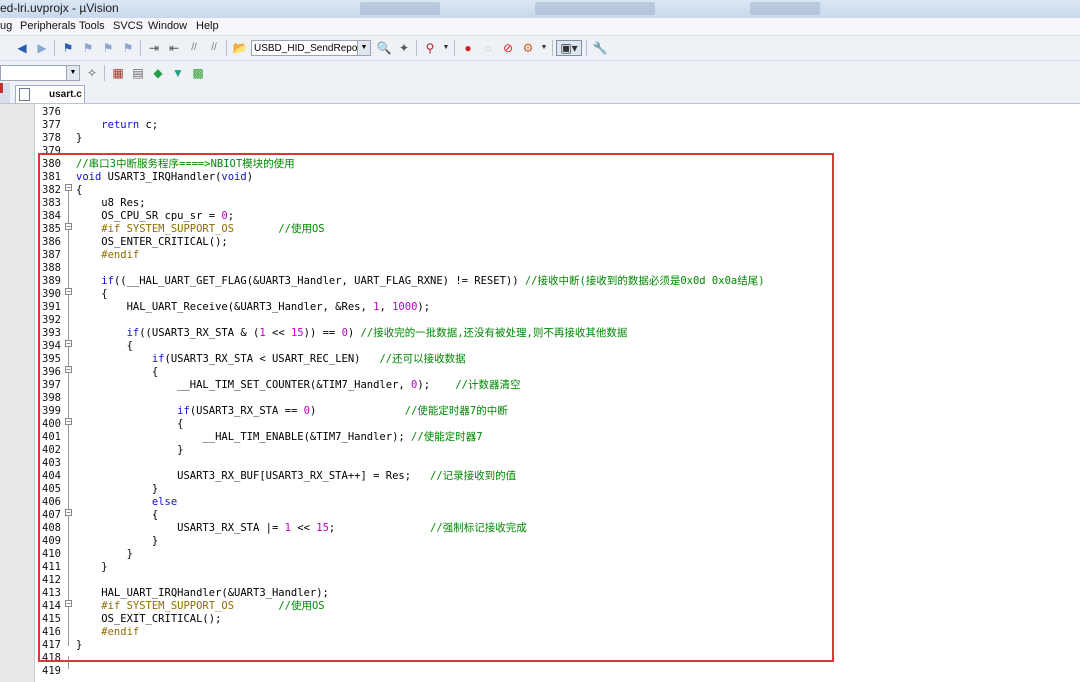 The image size is (1080, 682). I want to click on code-line: 410 }, so click(540, 554).